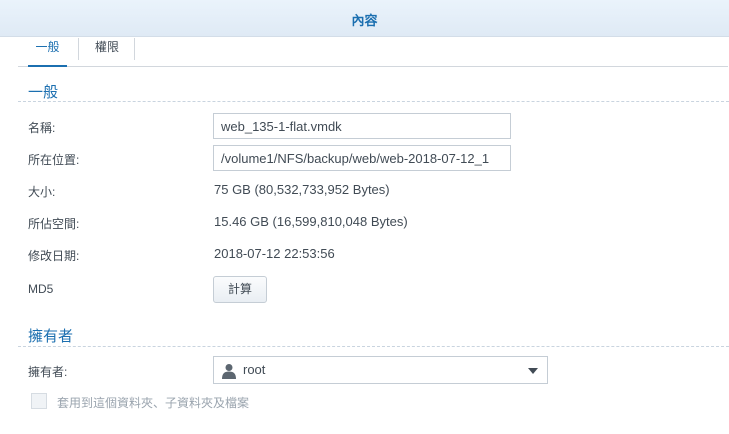 Image resolution: width=729 pixels, height=434 pixels. I want to click on tab-general: 一般, so click(47, 51).